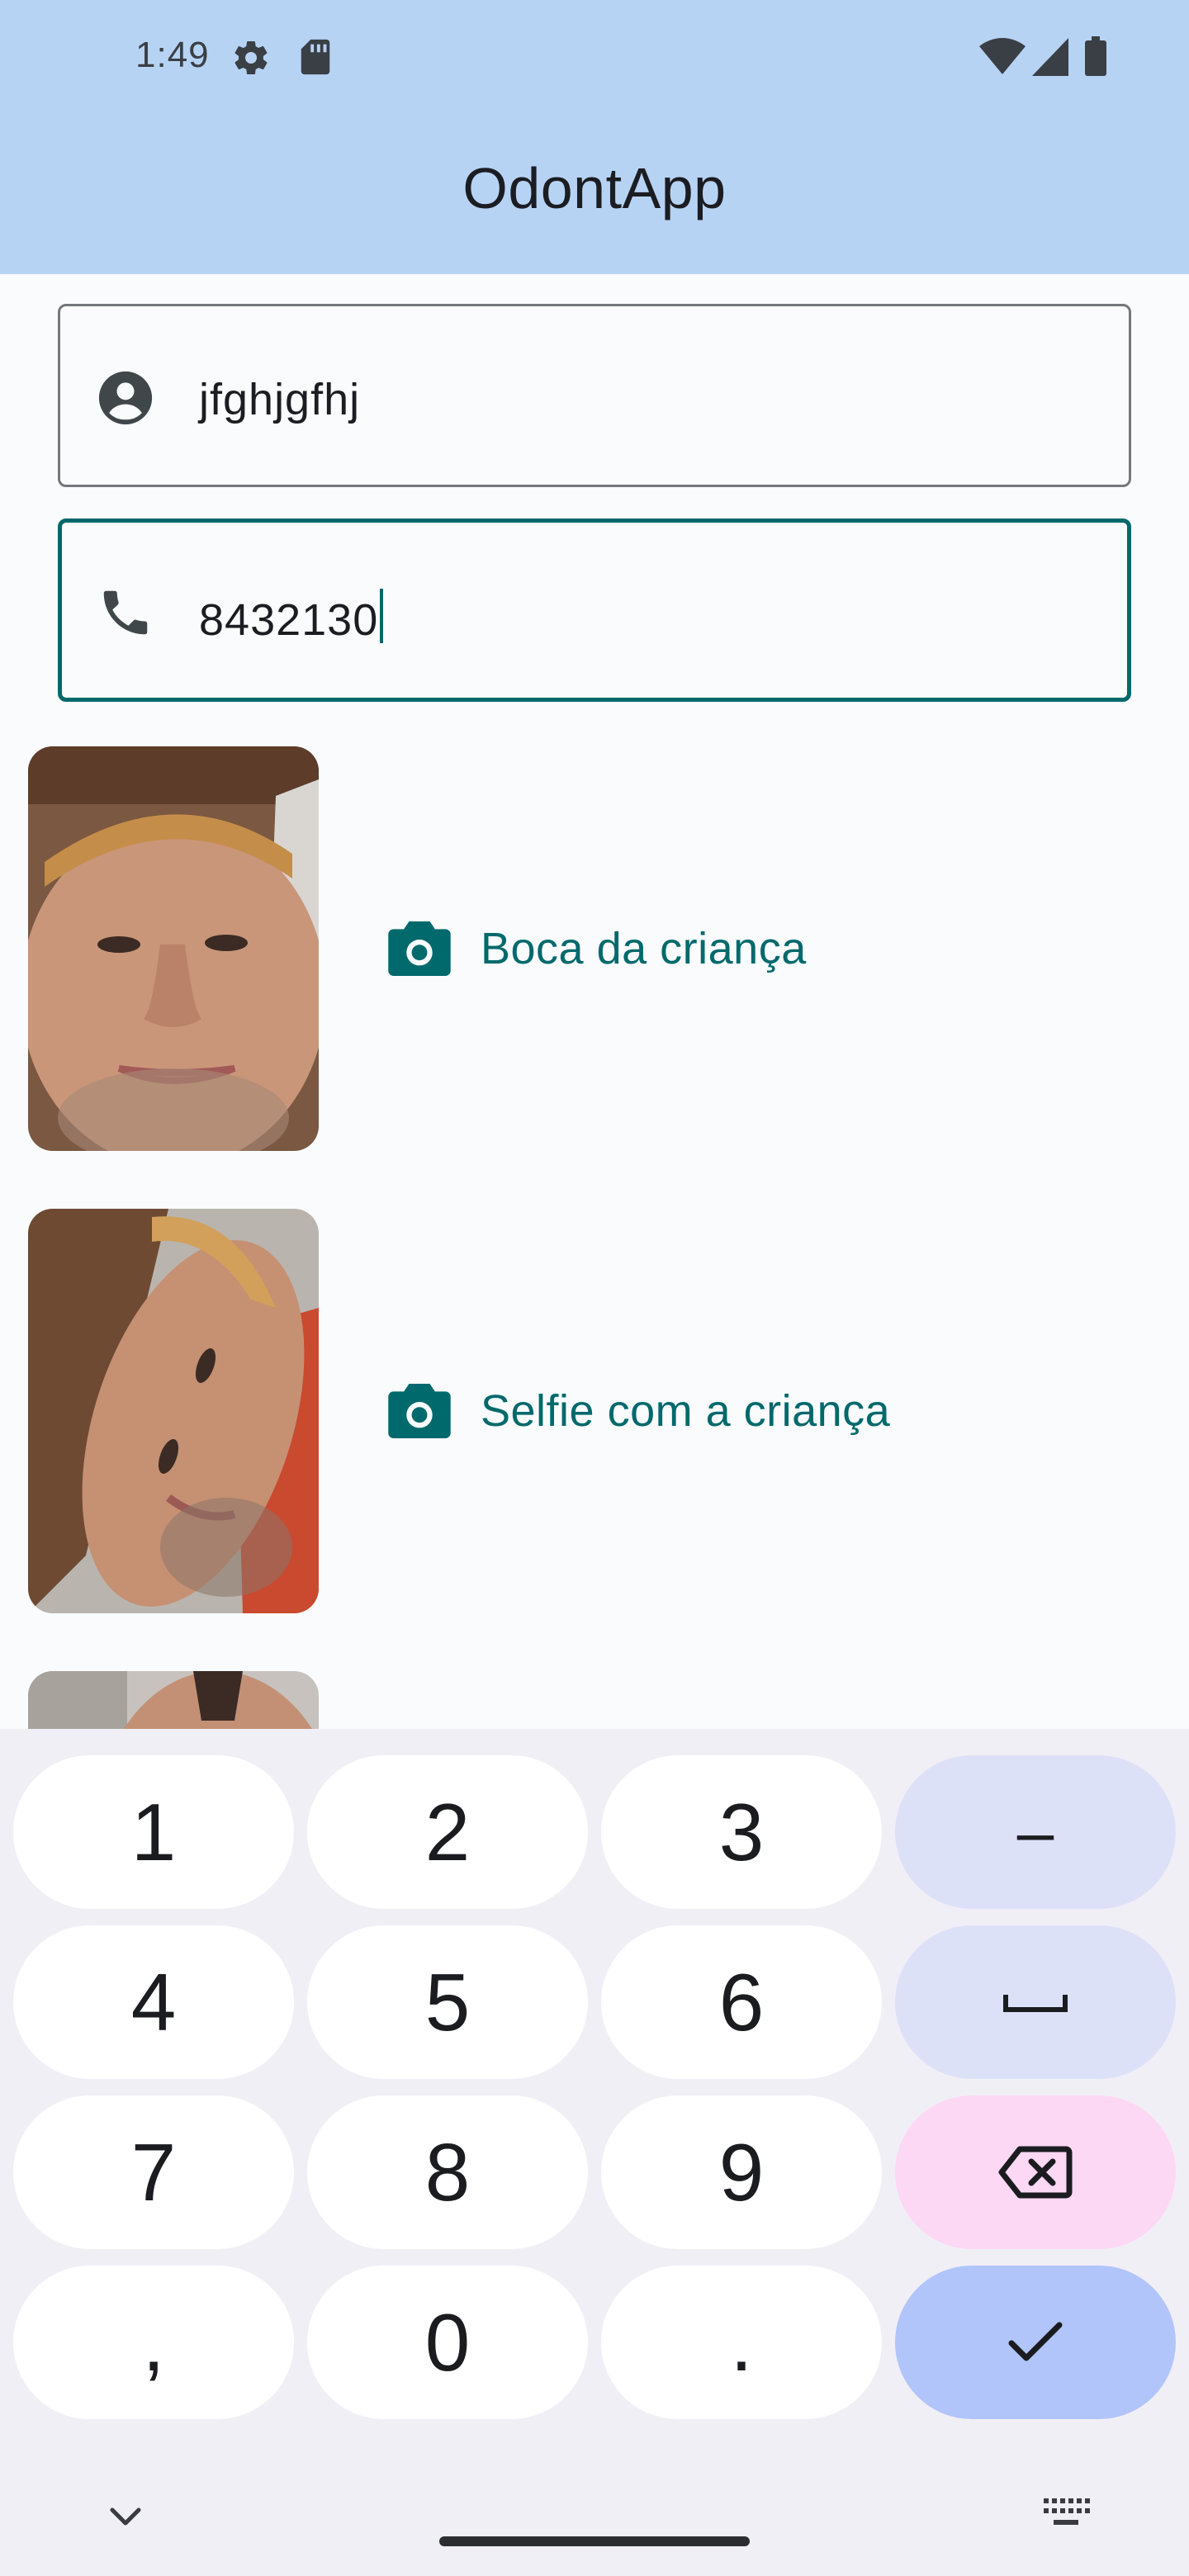  Describe the element at coordinates (1050, 57) in the screenshot. I see `signal-icon` at that location.